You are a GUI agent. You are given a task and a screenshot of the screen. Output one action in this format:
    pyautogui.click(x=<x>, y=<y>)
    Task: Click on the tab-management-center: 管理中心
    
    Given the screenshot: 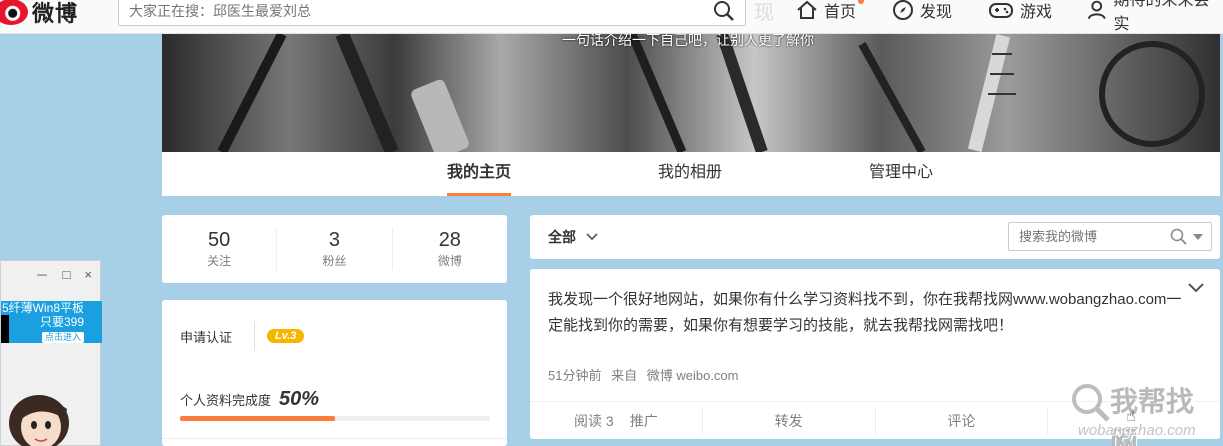 What is the action you would take?
    pyautogui.click(x=901, y=174)
    